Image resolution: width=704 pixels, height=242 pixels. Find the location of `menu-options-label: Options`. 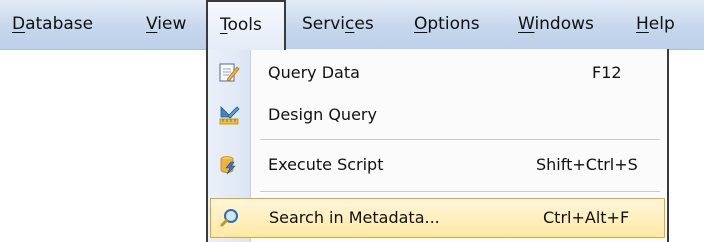

menu-options-label: Options is located at coordinates (447, 24).